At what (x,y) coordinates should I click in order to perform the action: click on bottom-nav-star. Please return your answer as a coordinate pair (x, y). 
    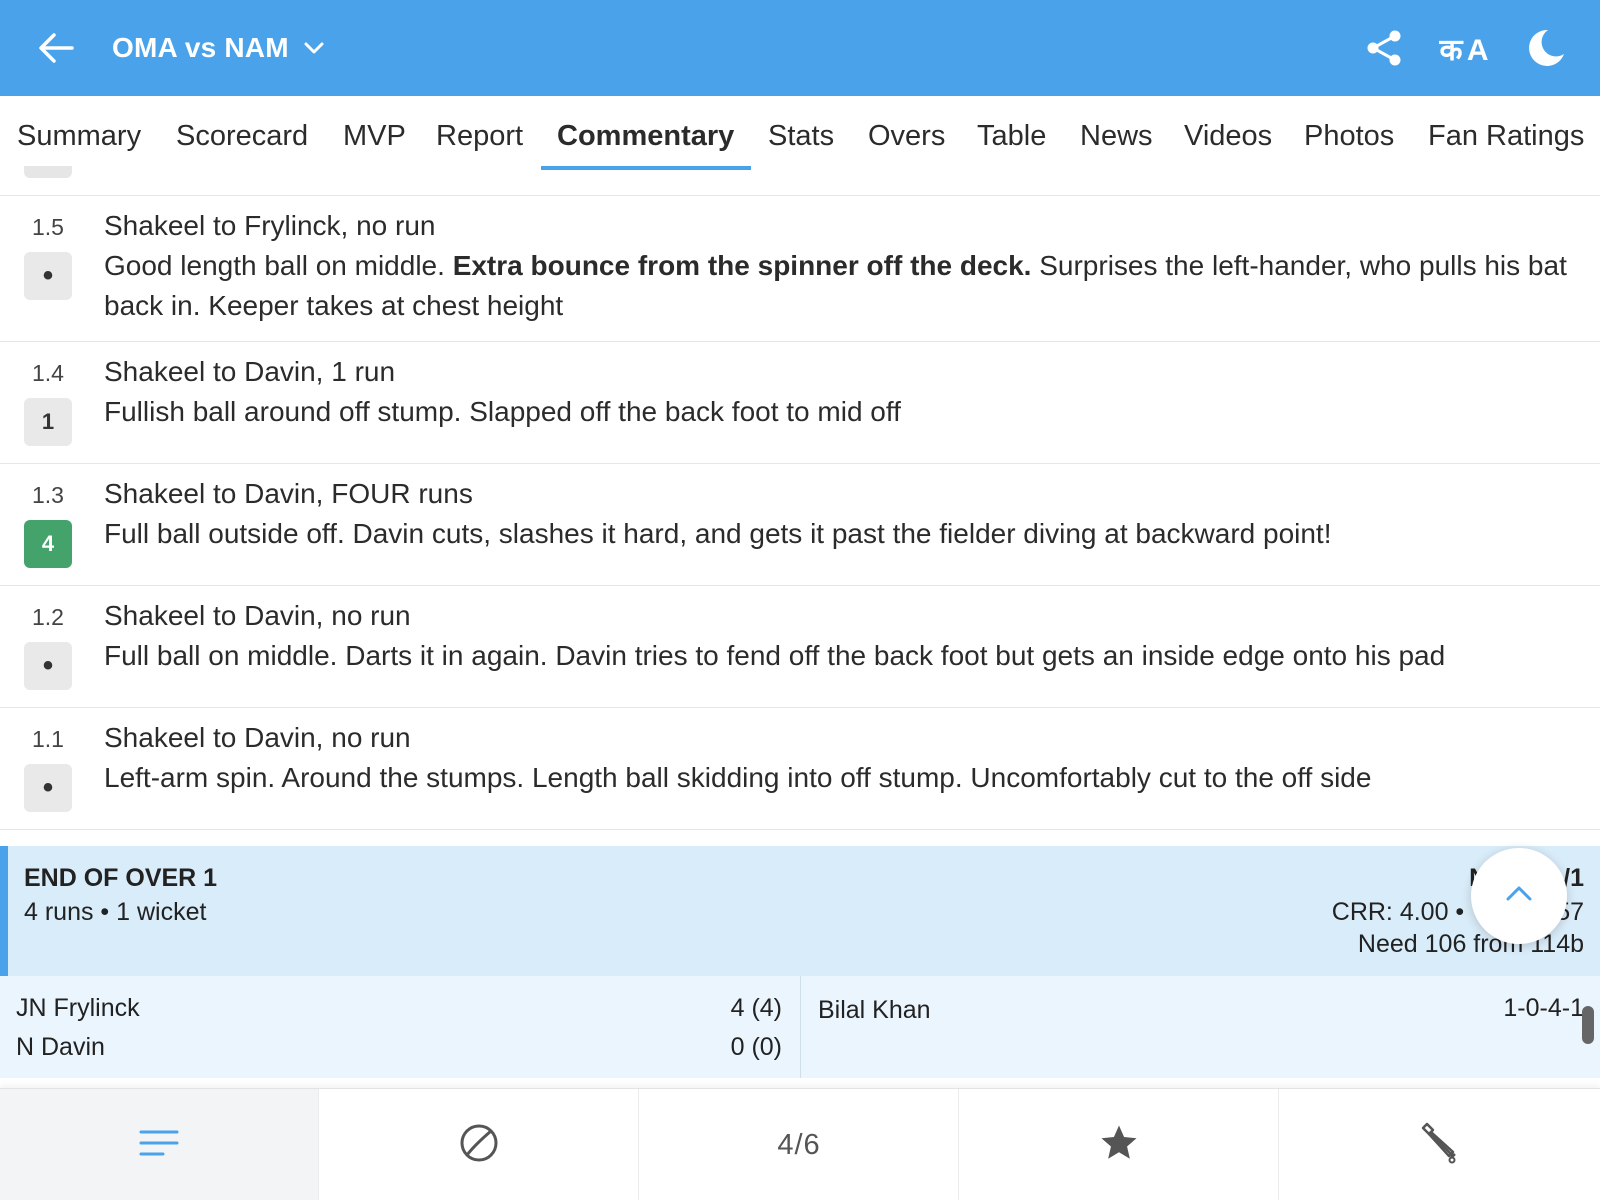
    Looking at the image, I should click on (1119, 1144).